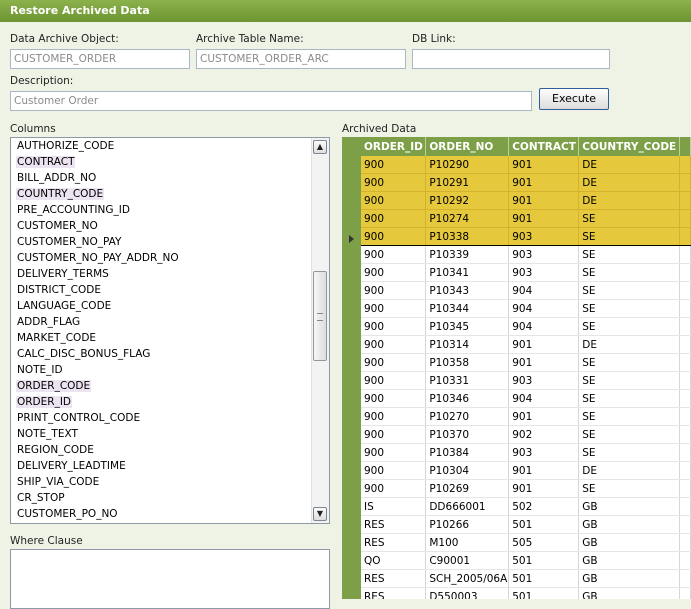 This screenshot has width=691, height=609. What do you see at coordinates (161, 146) in the screenshot?
I see `column-list-item: AUTHORIZE_CODE` at bounding box center [161, 146].